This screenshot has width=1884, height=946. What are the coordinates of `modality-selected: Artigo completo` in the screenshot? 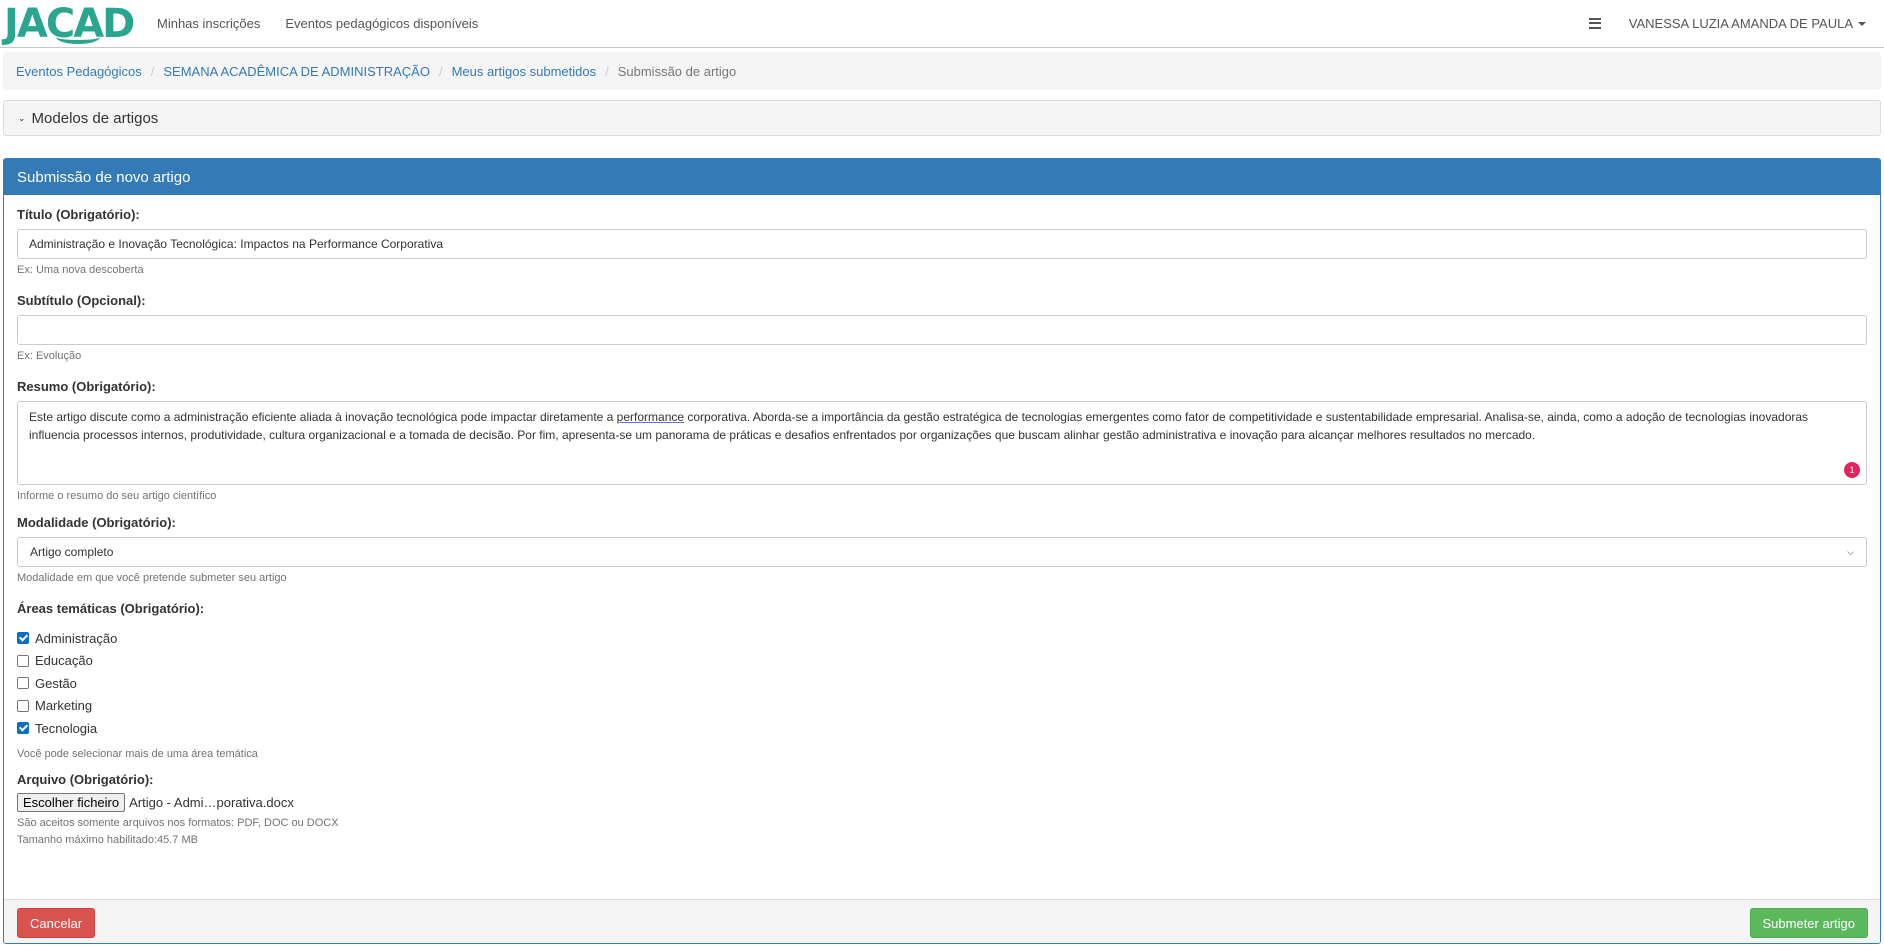 It's located at (72, 552).